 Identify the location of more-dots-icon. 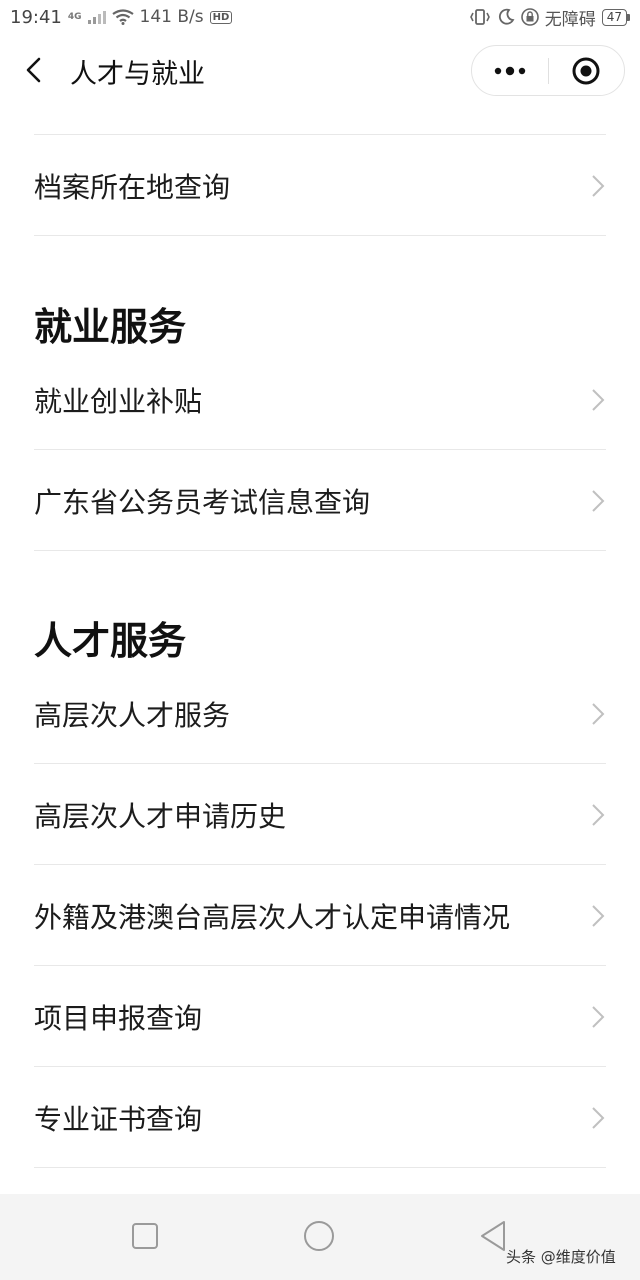
(510, 70).